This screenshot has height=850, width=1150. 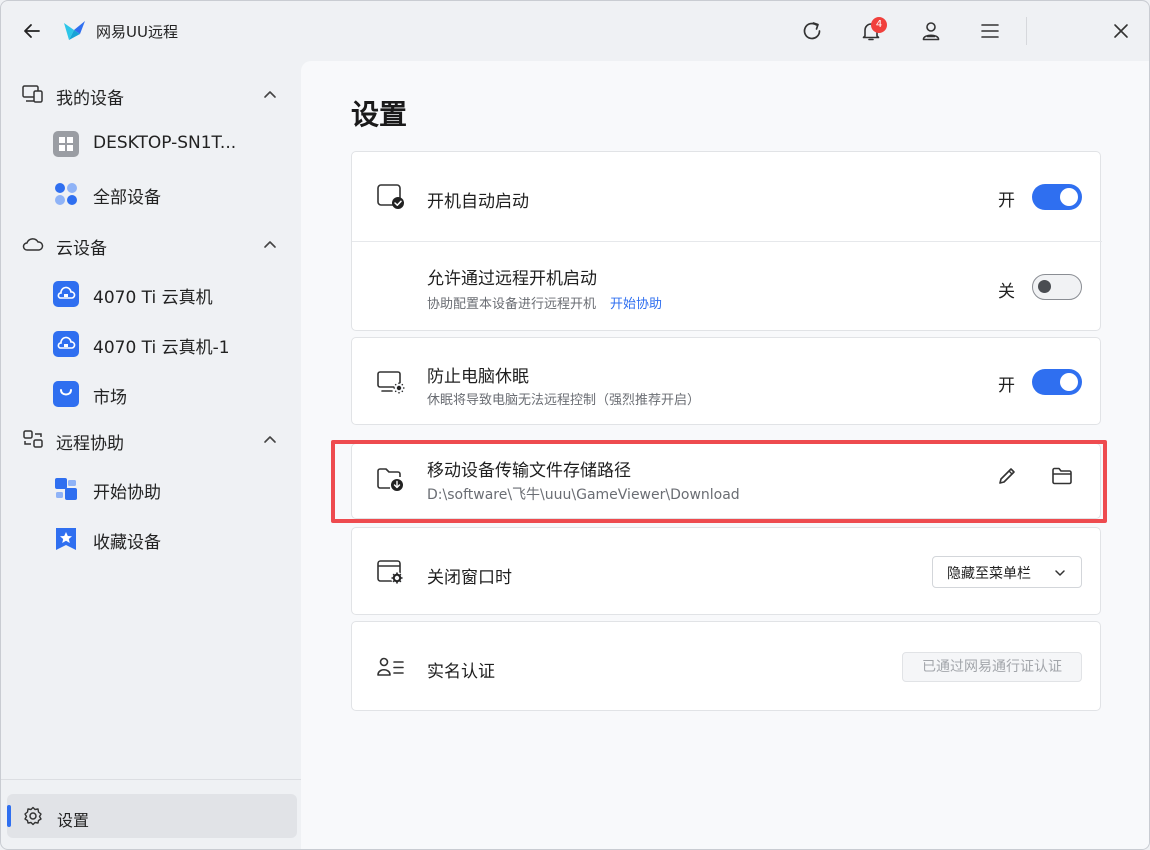 What do you see at coordinates (390, 196) in the screenshot?
I see `startup-check-icon` at bounding box center [390, 196].